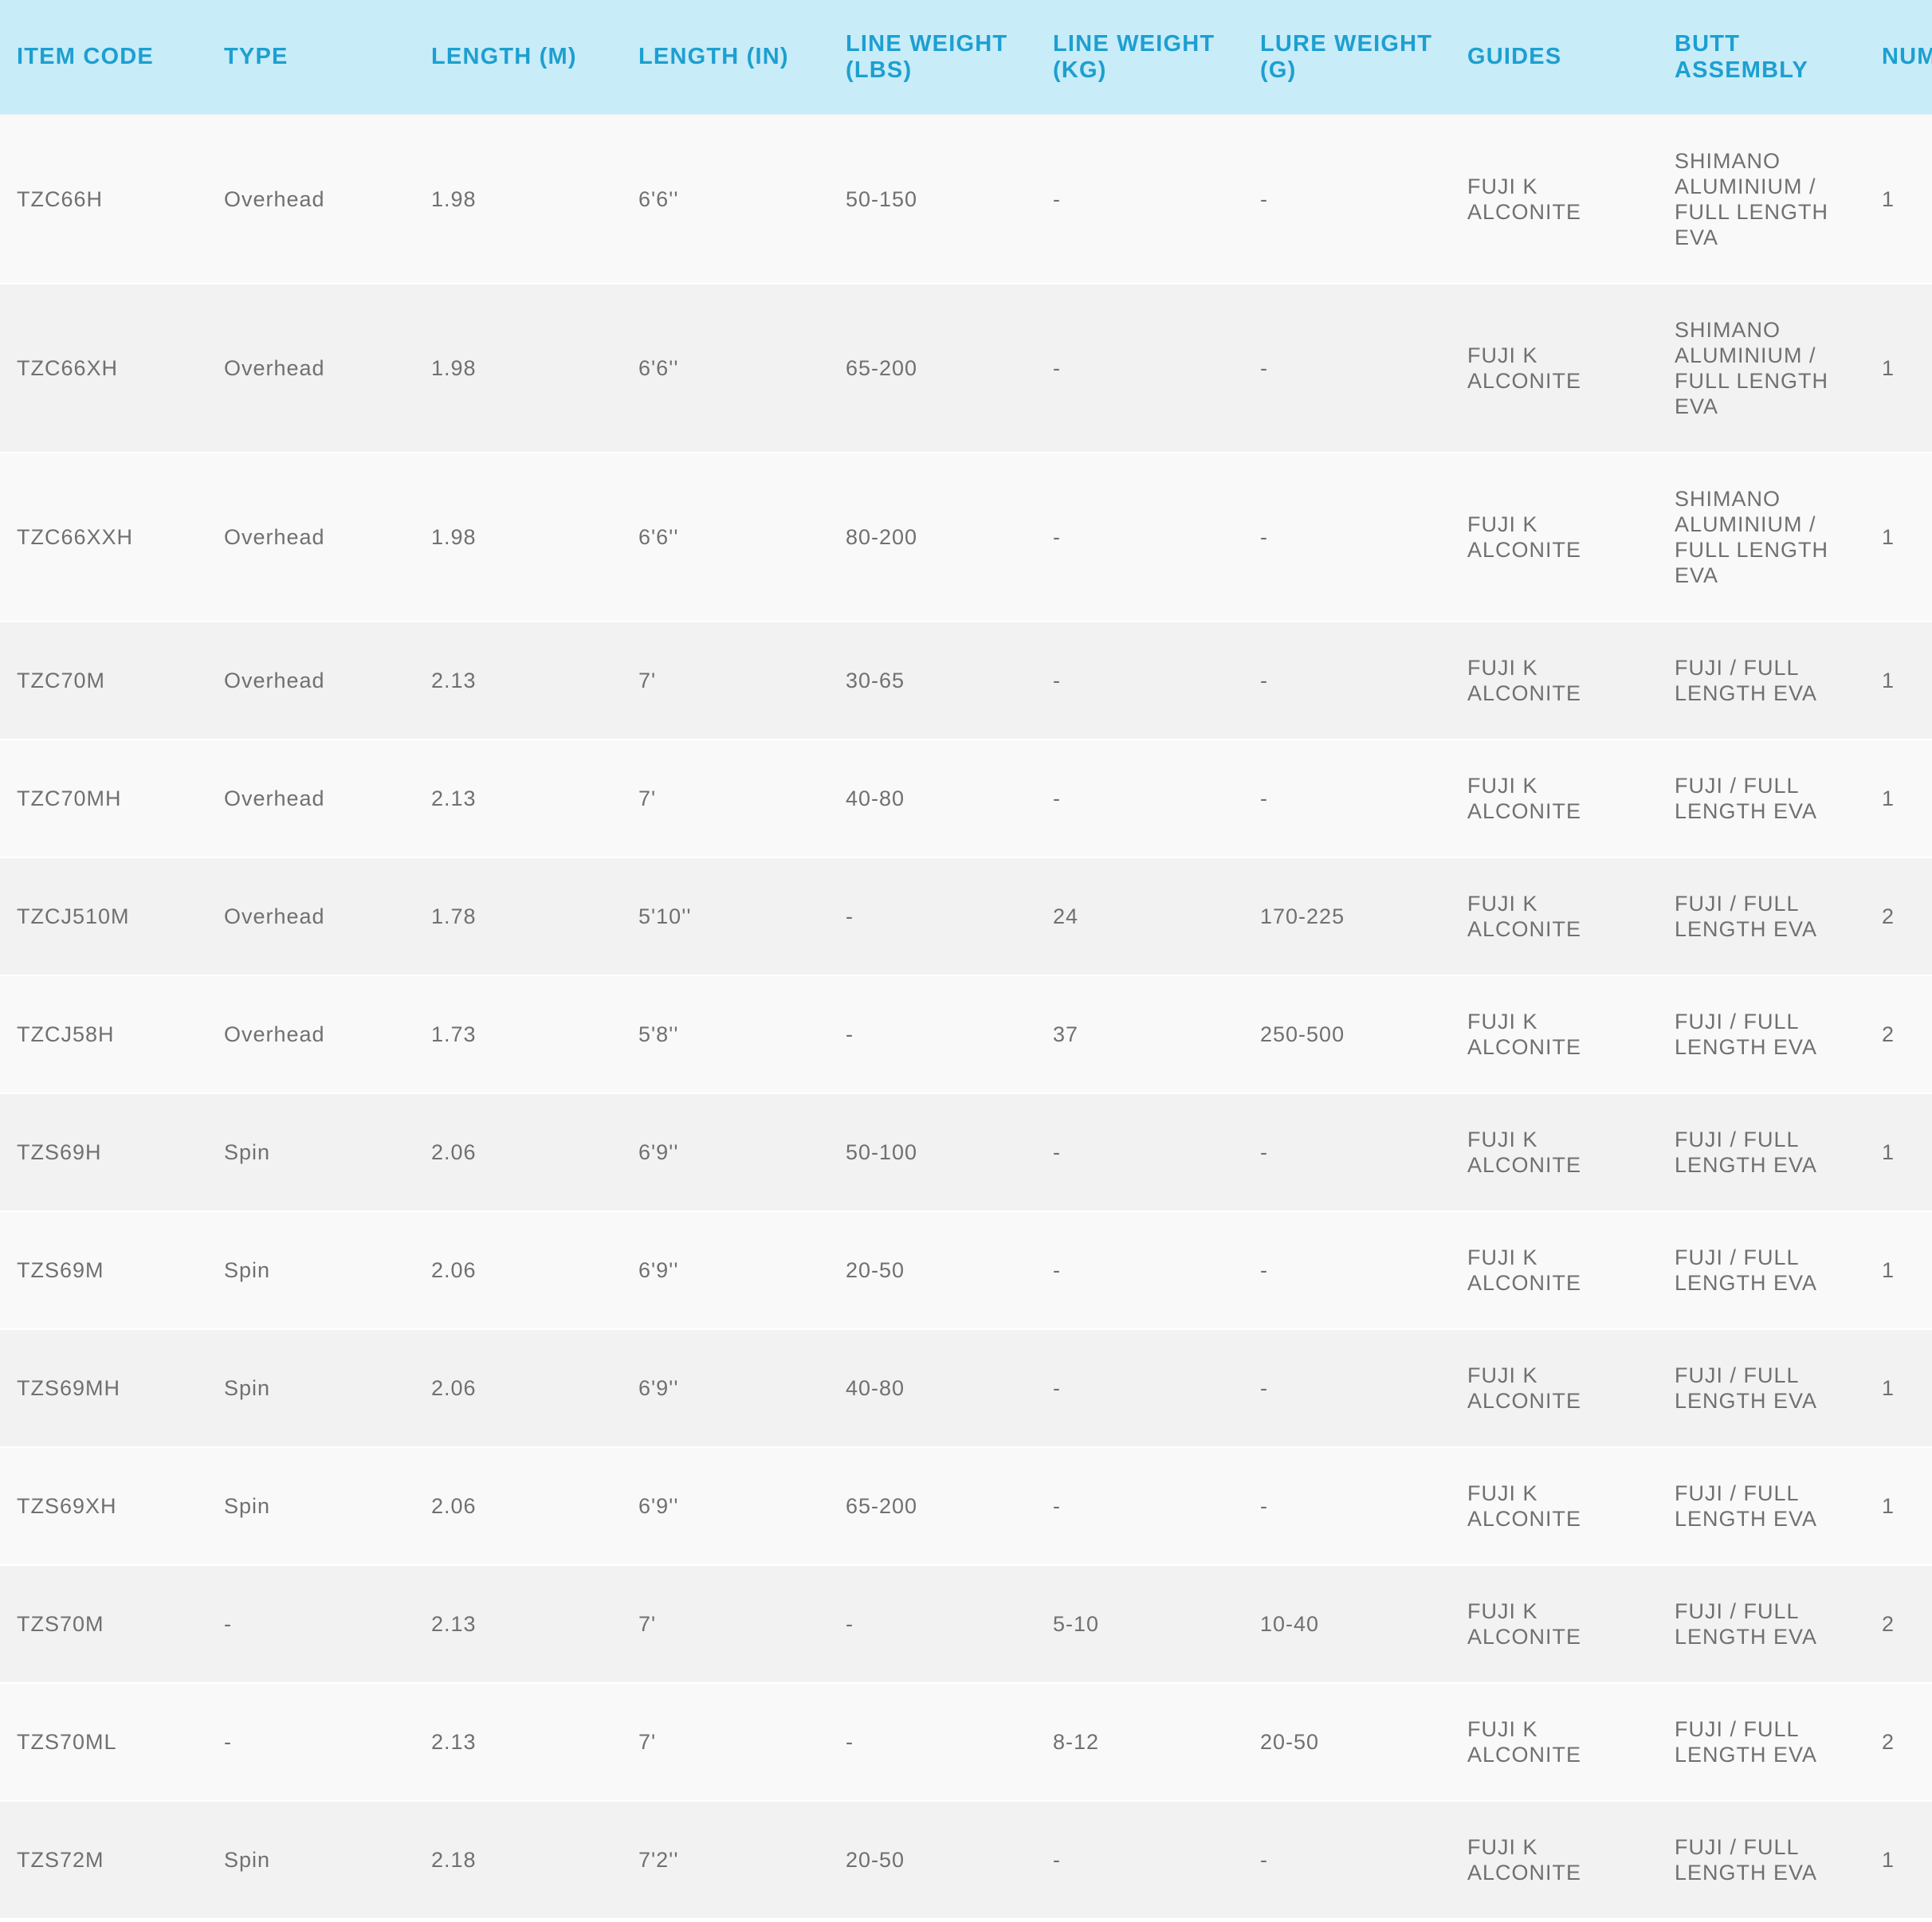 The image size is (1932, 1922). Describe the element at coordinates (67, 1742) in the screenshot. I see `cell-item-code: TZS70ML` at that location.